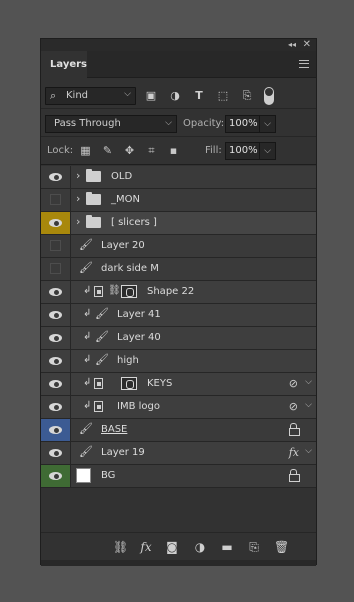 This screenshot has height=602, width=354. What do you see at coordinates (292, 45) in the screenshot?
I see `collapse-panel-icon: ◂◂` at bounding box center [292, 45].